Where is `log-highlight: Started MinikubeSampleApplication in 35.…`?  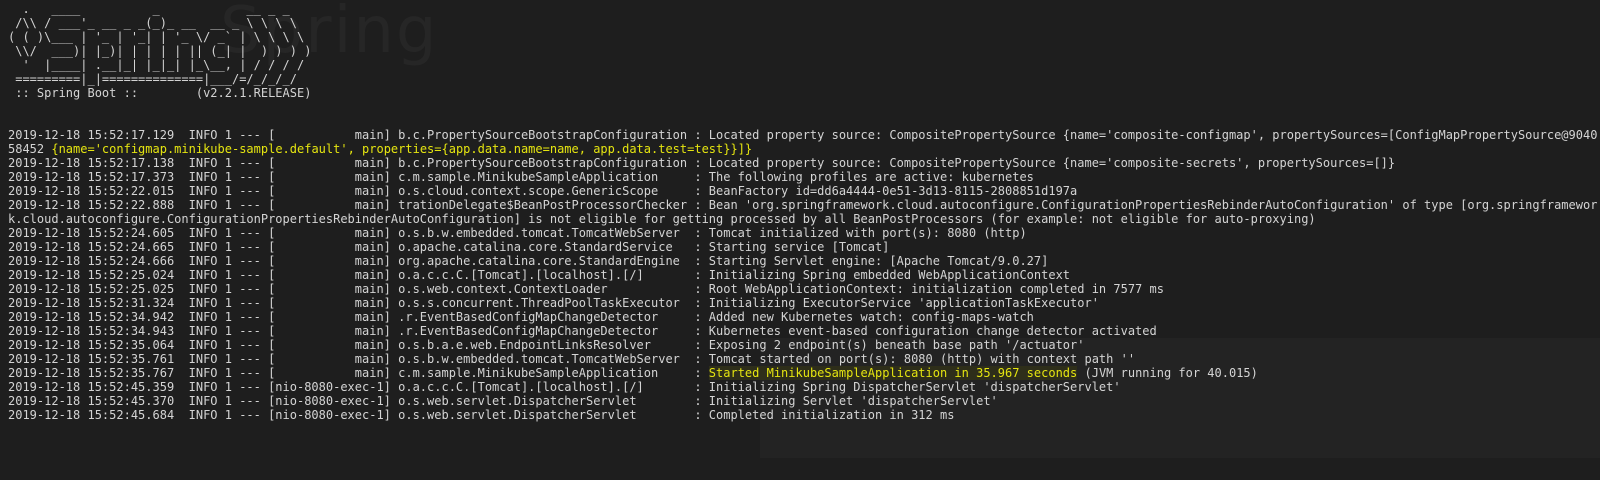 log-highlight: Started MinikubeSampleApplication in 35.… is located at coordinates (893, 373).